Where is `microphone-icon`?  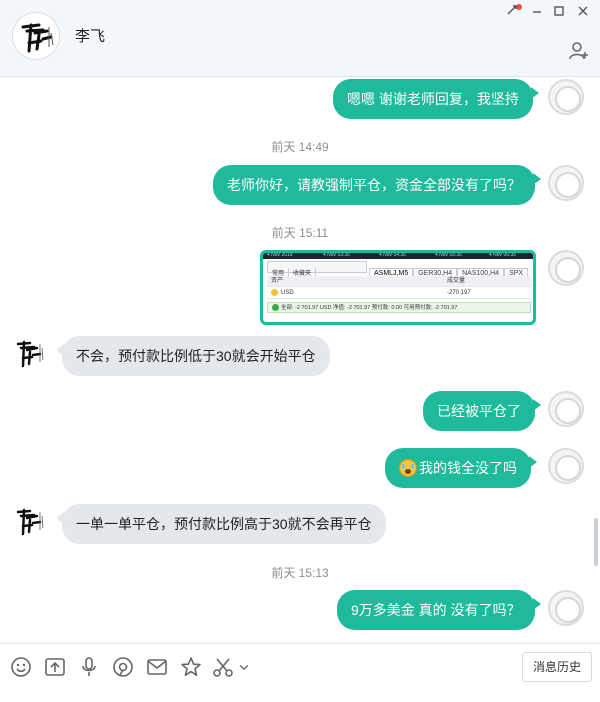
microphone-icon is located at coordinates (90, 668).